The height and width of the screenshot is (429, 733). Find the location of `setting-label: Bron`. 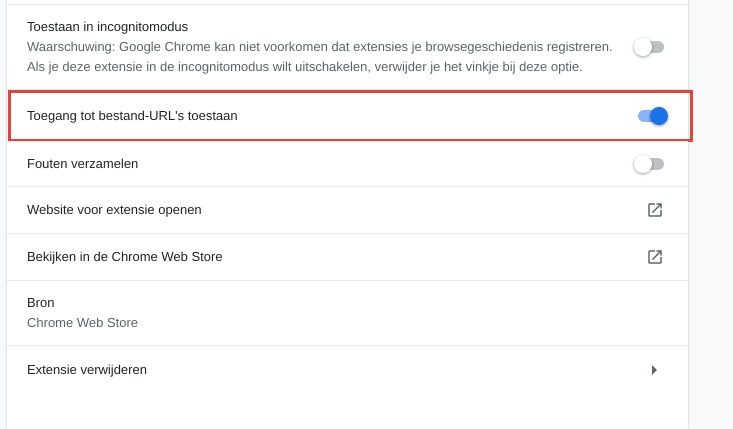

setting-label: Bron is located at coordinates (41, 303).